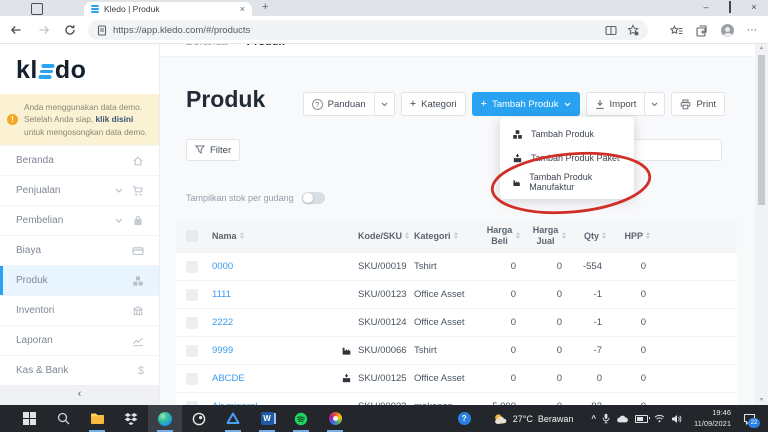 The image size is (768, 432). What do you see at coordinates (730, 7) in the screenshot?
I see `window-maximize-icon` at bounding box center [730, 7].